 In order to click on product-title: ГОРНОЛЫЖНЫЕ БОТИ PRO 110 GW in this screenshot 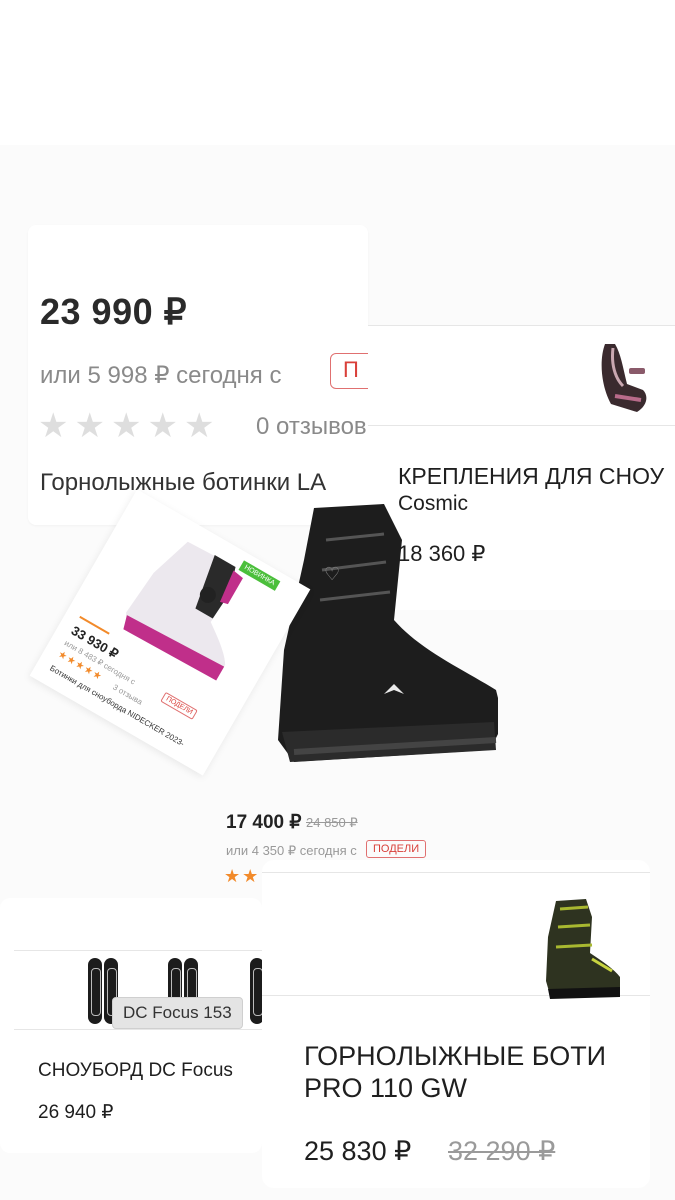, I will do `click(455, 1072)`.